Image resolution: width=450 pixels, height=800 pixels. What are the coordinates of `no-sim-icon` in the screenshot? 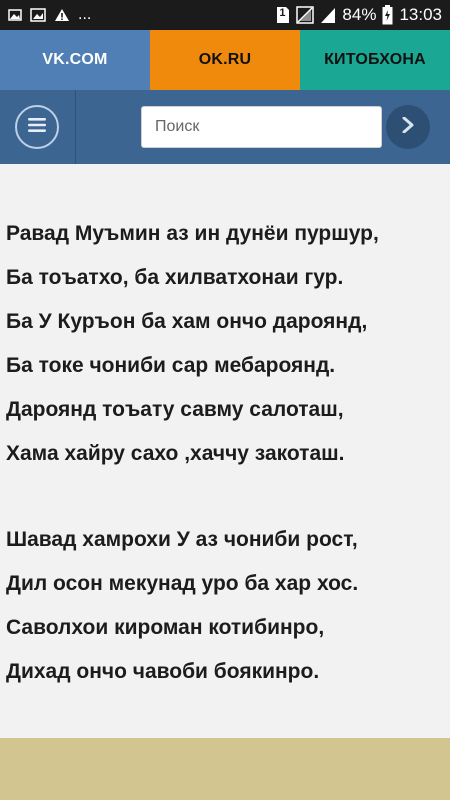 It's located at (305, 15).